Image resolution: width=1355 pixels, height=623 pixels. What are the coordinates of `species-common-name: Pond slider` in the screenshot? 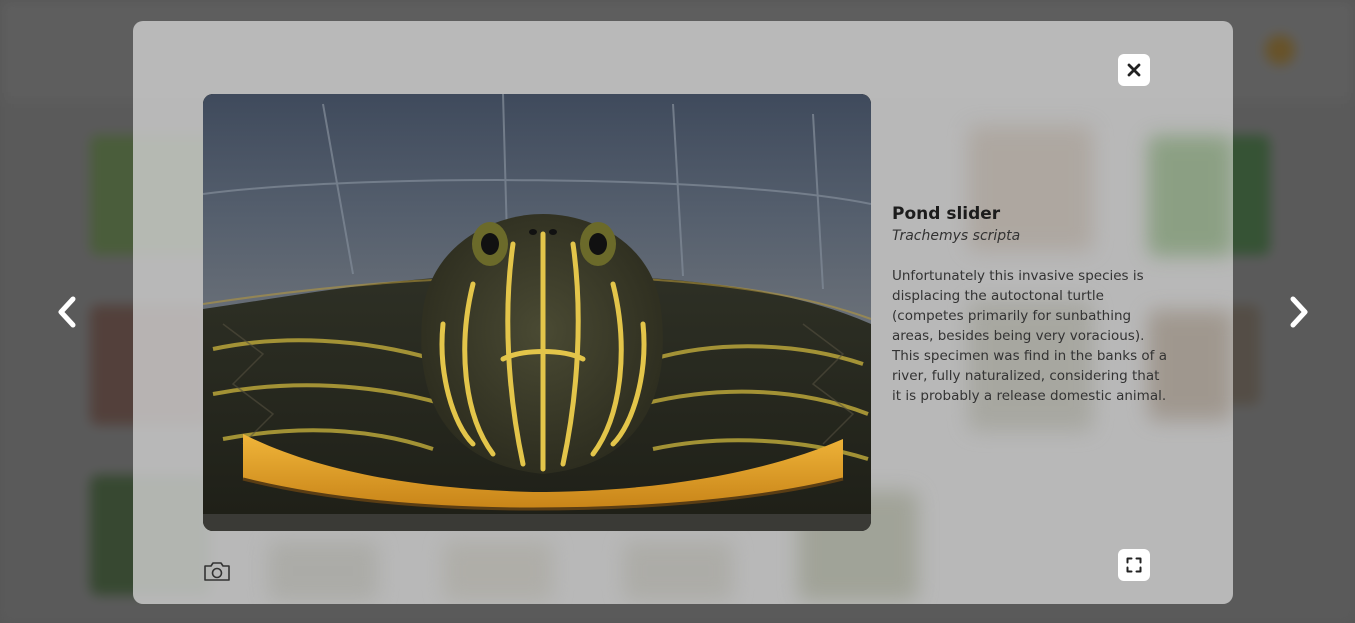 It's located at (946, 214).